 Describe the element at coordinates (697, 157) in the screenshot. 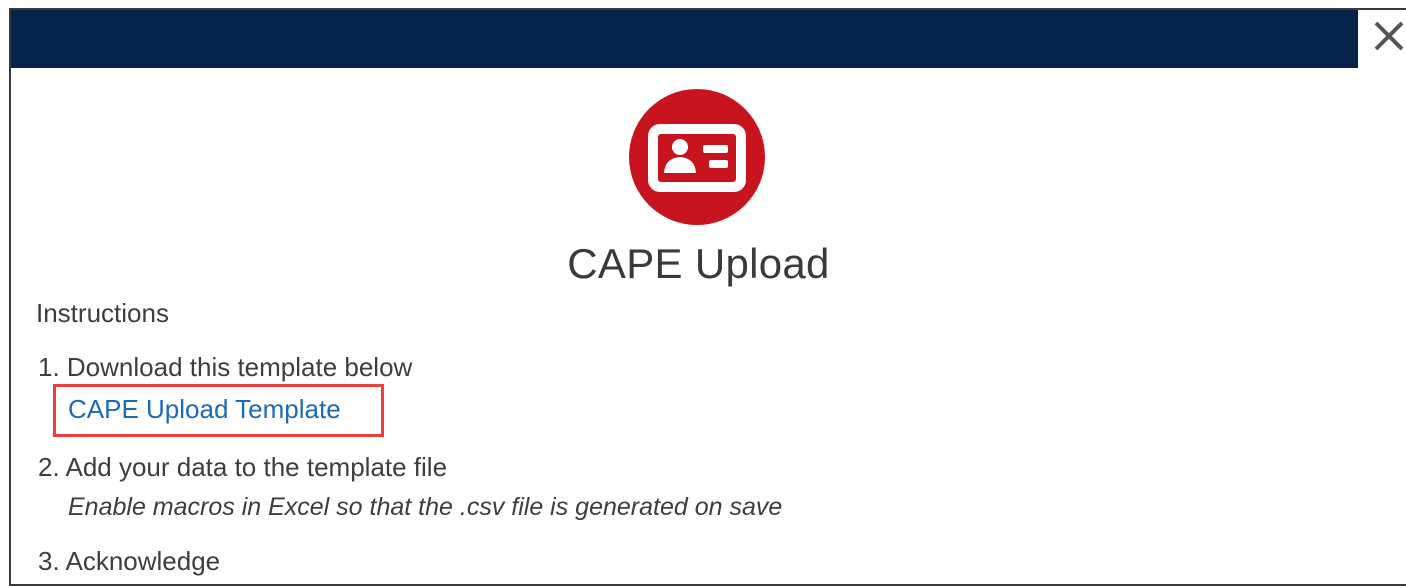

I see `contact-card-icon` at that location.